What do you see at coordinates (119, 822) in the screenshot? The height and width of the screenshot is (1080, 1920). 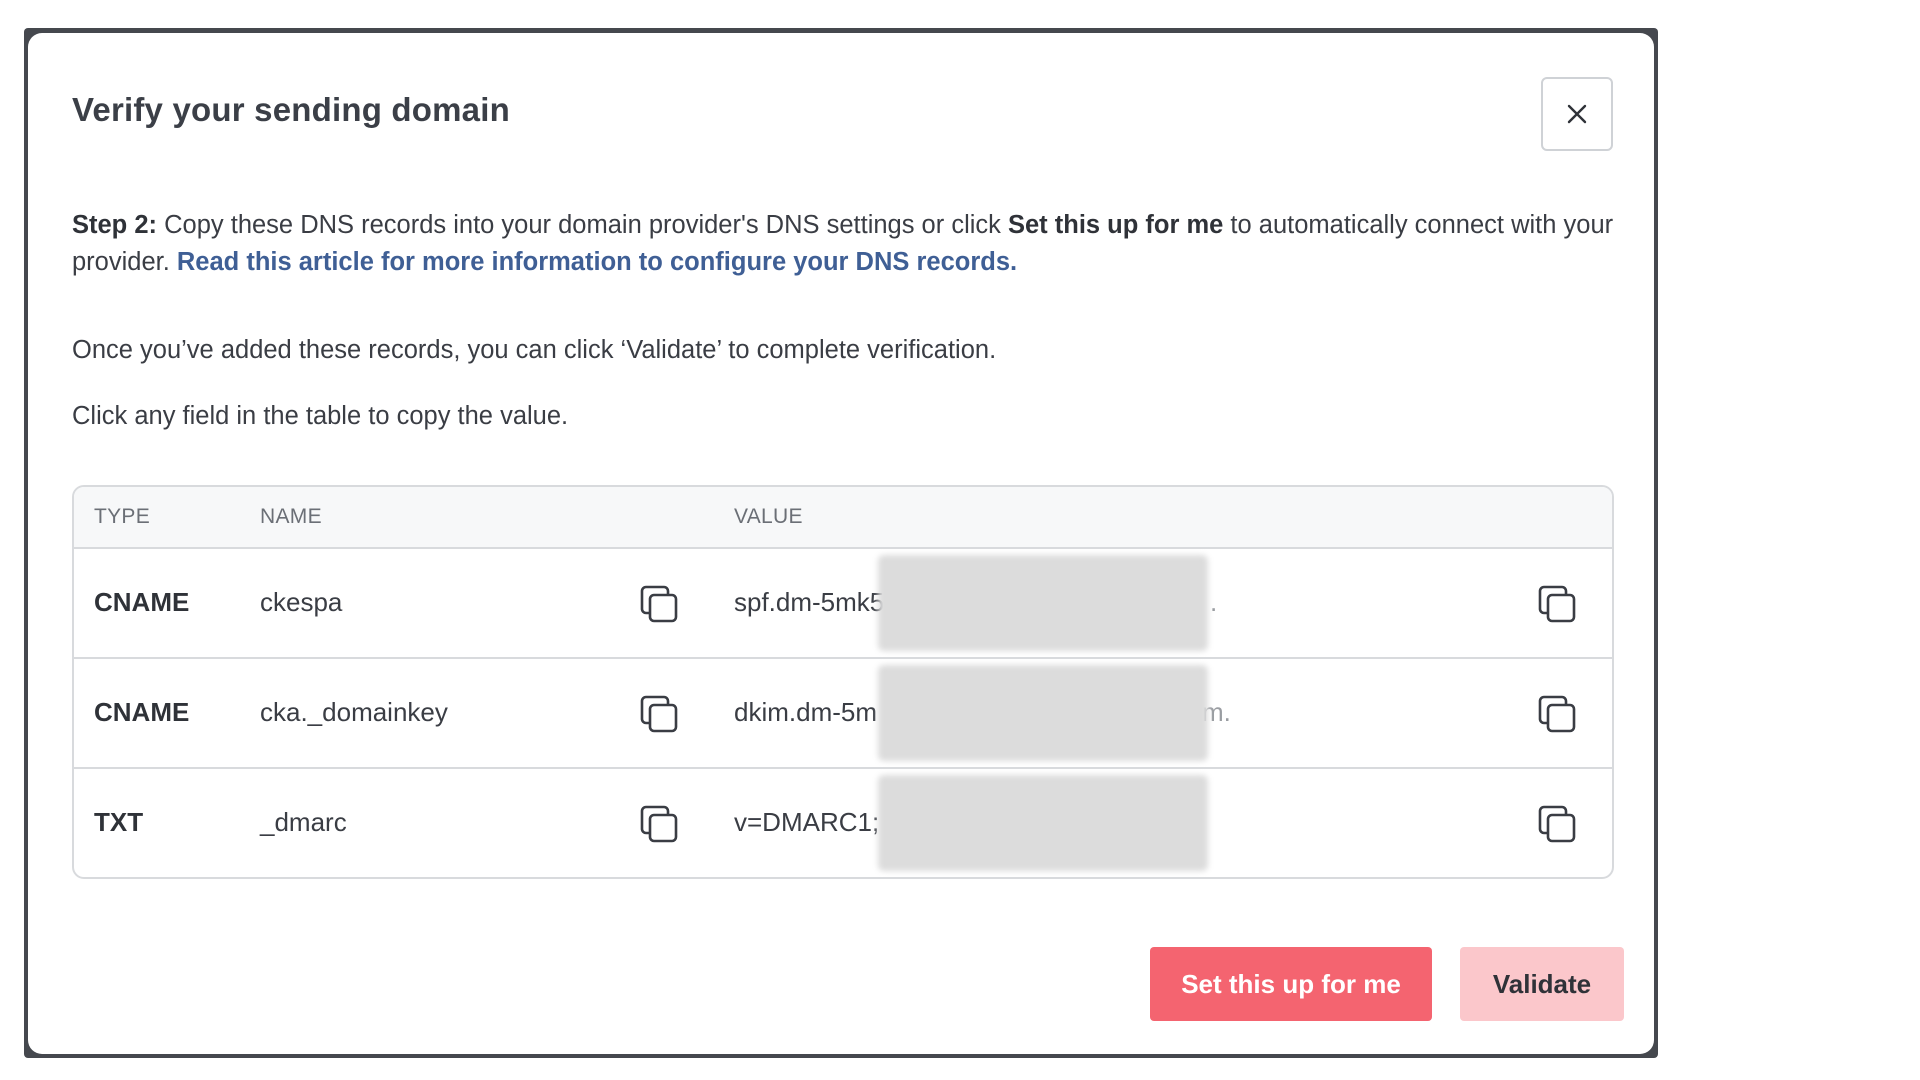 I see `record-type: TXT` at bounding box center [119, 822].